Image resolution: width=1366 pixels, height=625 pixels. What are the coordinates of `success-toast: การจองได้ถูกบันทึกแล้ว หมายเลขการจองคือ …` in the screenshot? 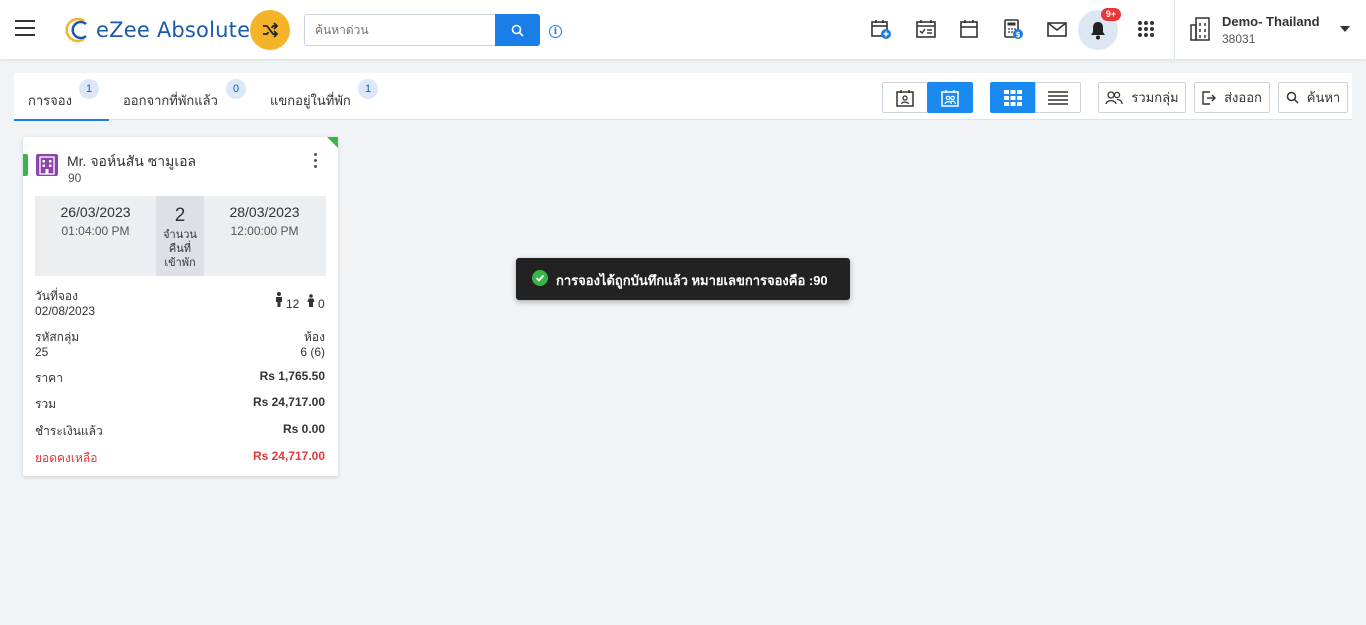 It's located at (683, 279).